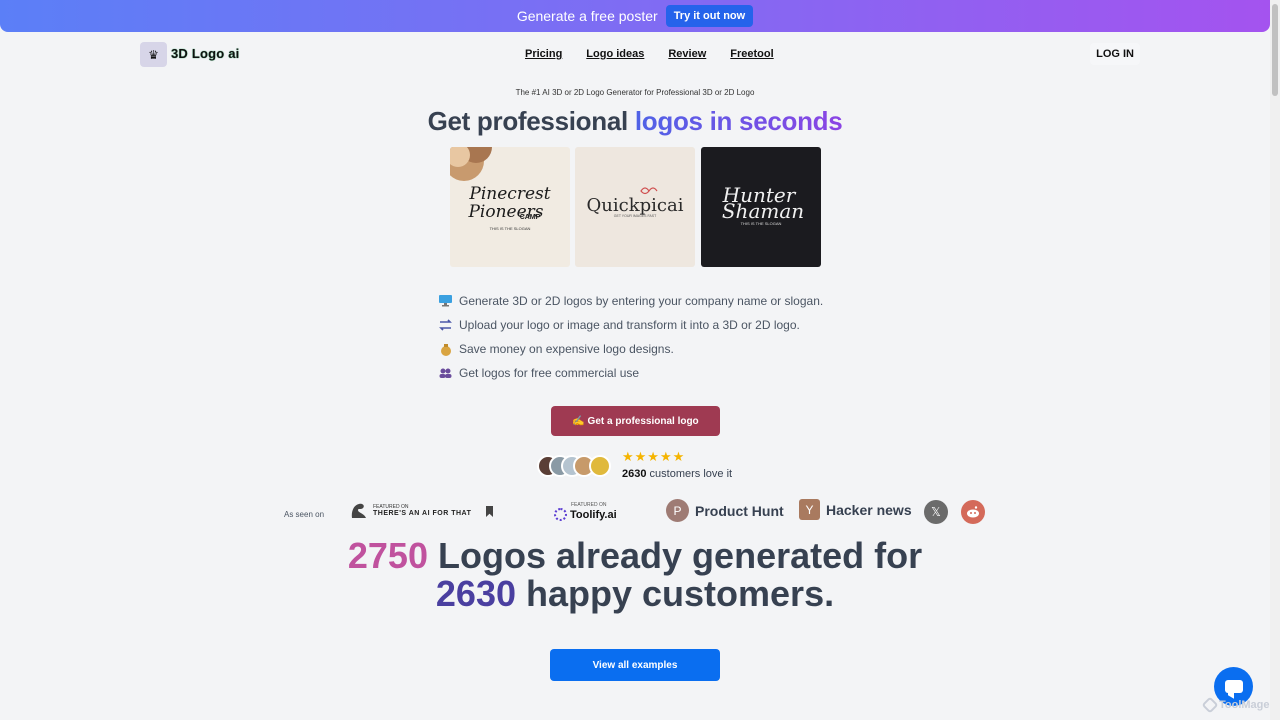  Describe the element at coordinates (677, 465) in the screenshot. I see `rating-block: ★★★★★ 2630 customers love it` at that location.